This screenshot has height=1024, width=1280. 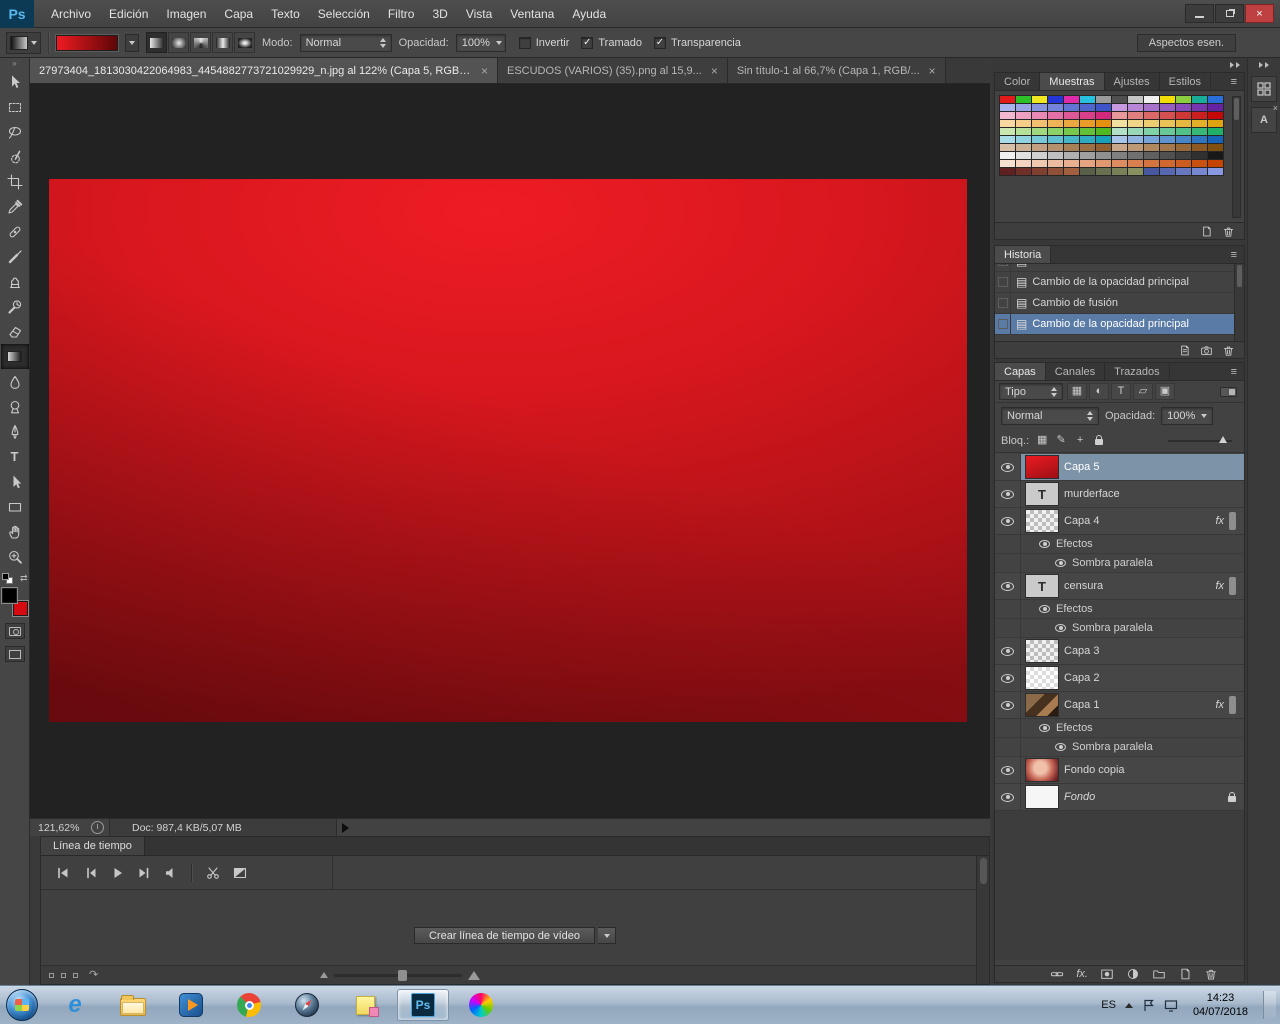 I want to click on gradient-type-reflected, so click(x=222, y=42).